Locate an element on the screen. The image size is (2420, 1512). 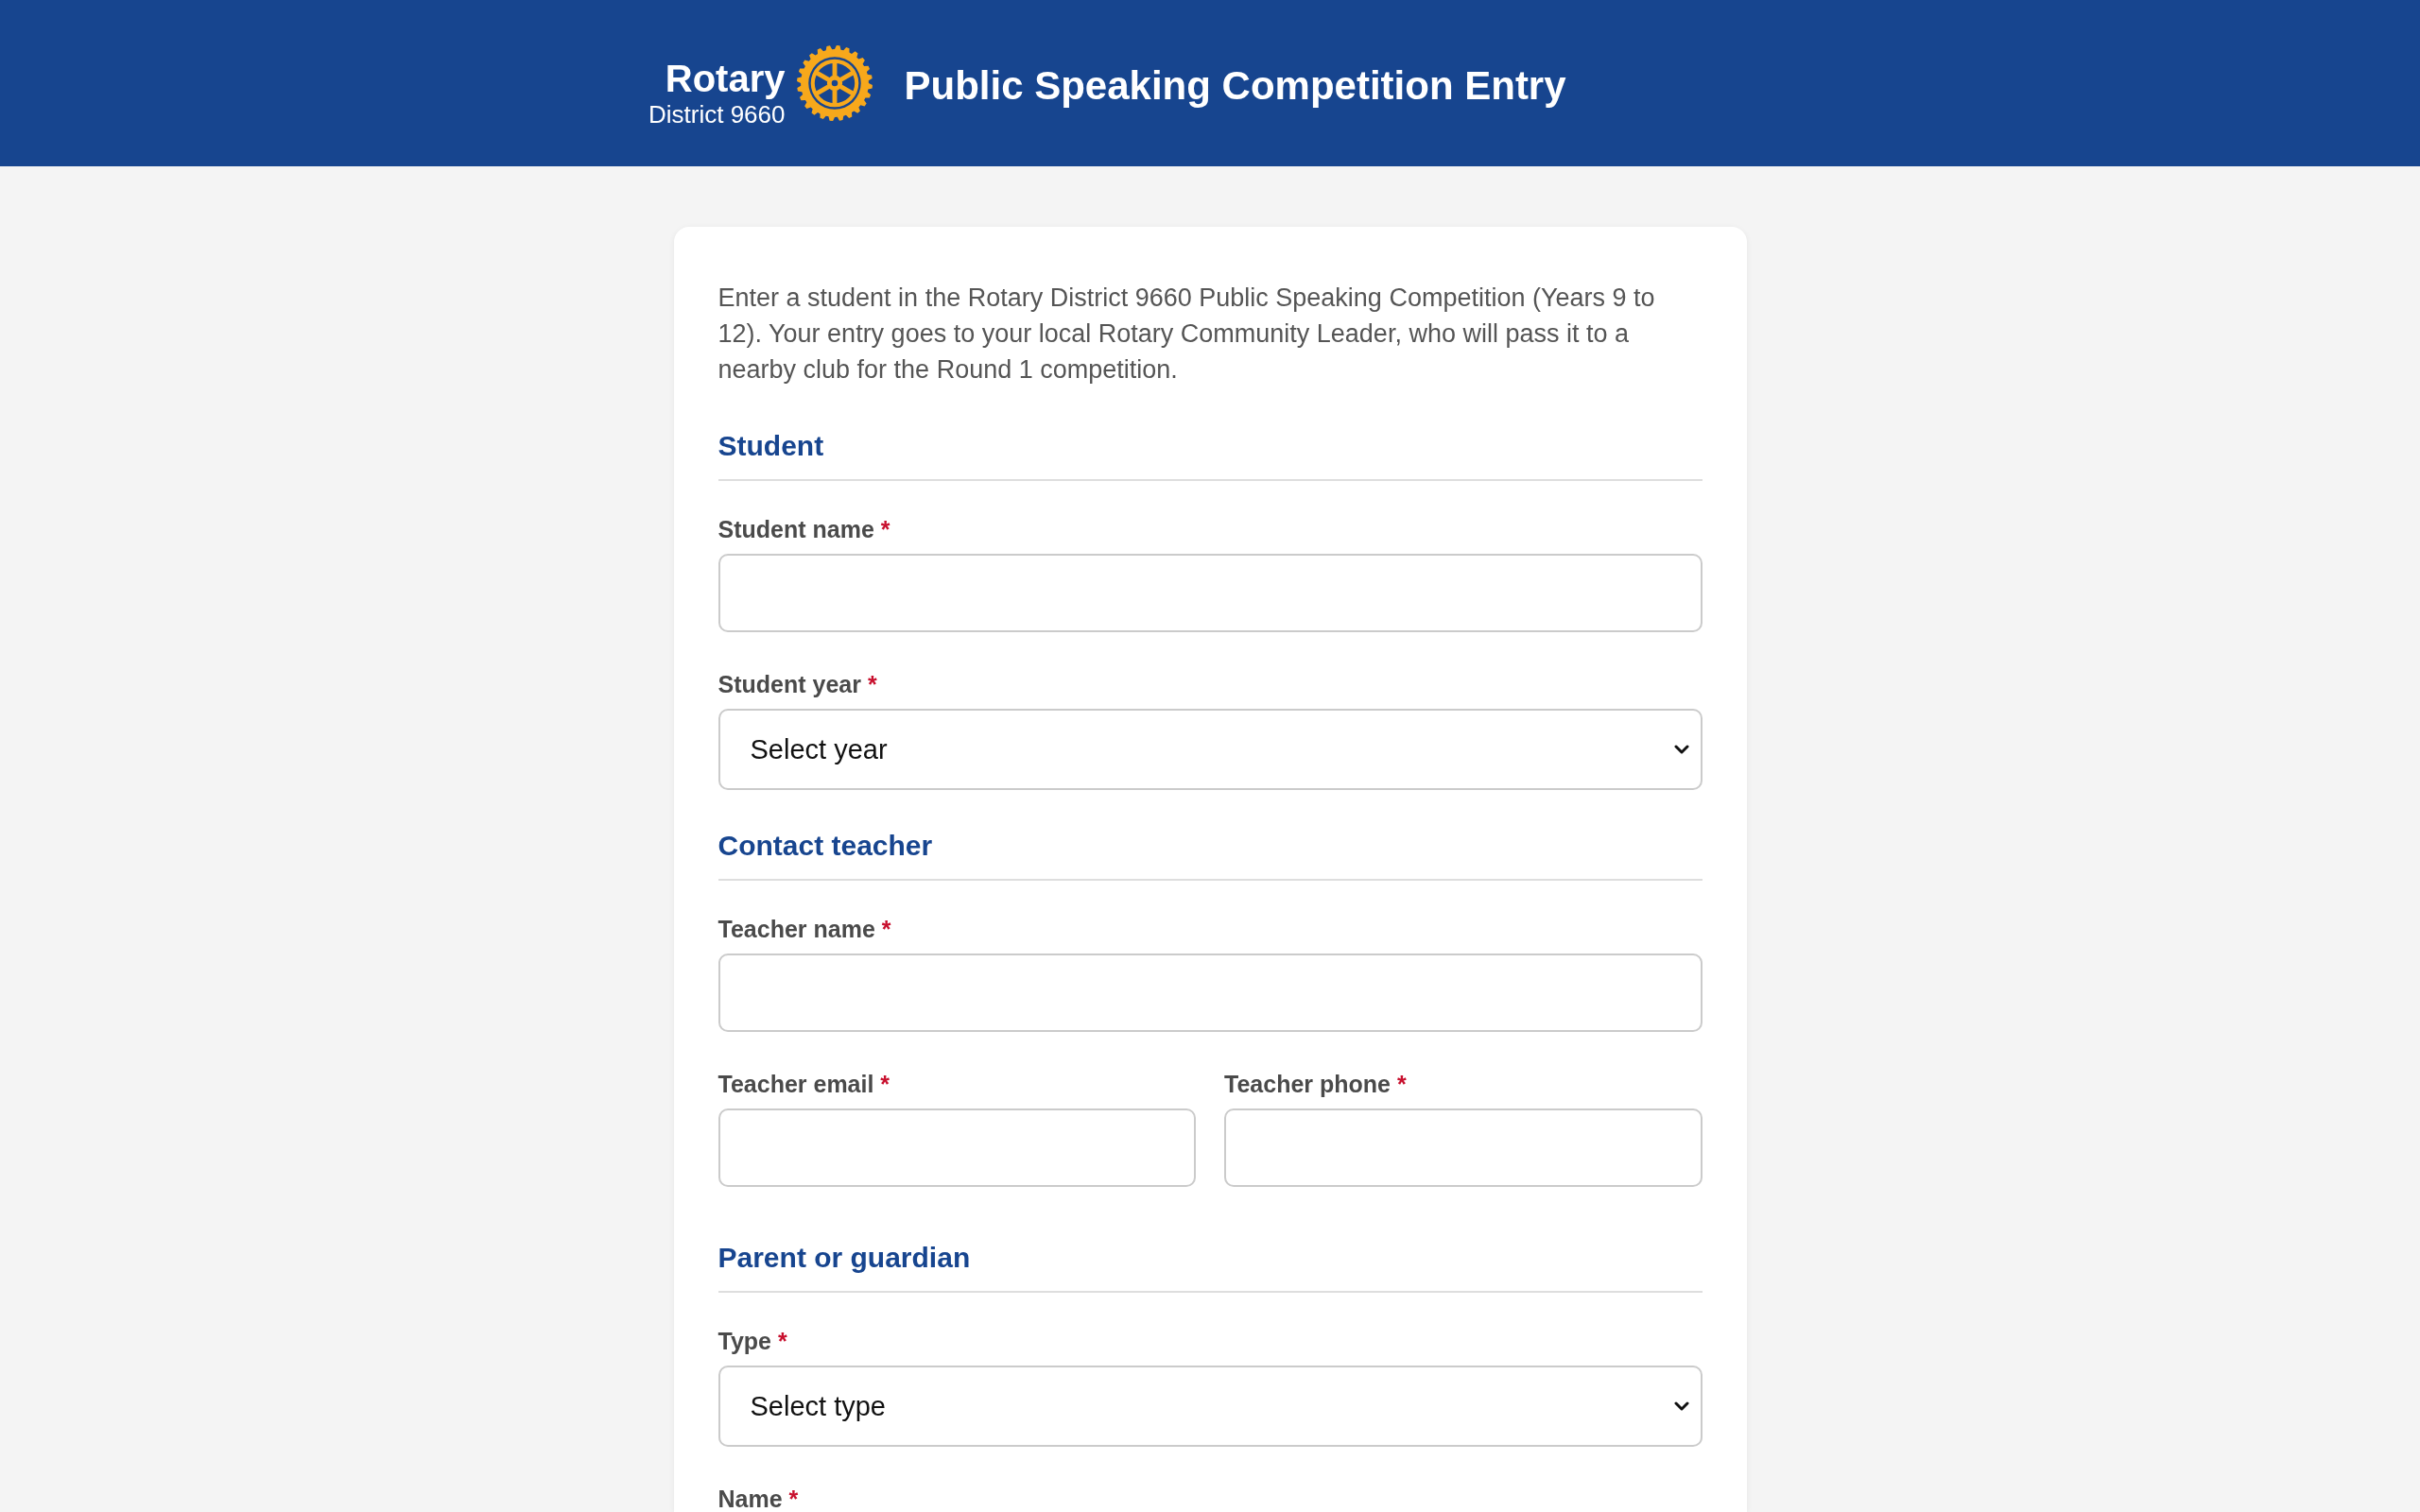
field-label: Teacher phone * is located at coordinates (1315, 1084).